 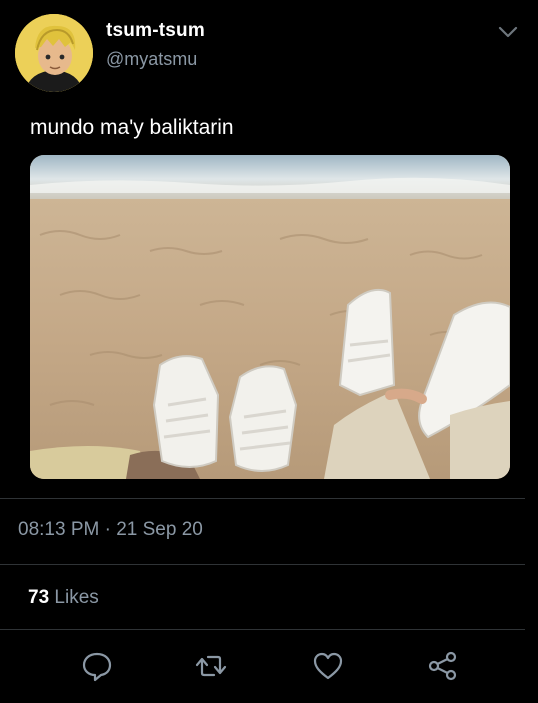 What do you see at coordinates (328, 666) in the screenshot?
I see `like-icon` at bounding box center [328, 666].